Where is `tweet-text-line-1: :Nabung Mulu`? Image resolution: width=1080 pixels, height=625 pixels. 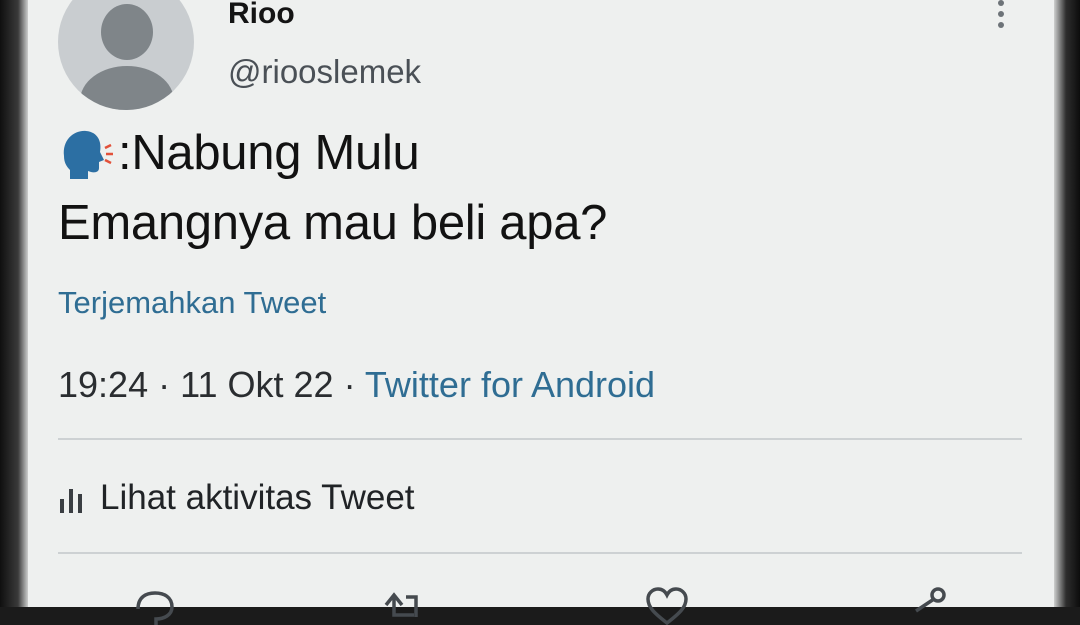
tweet-text-line-1: :Nabung Mulu is located at coordinates (269, 153).